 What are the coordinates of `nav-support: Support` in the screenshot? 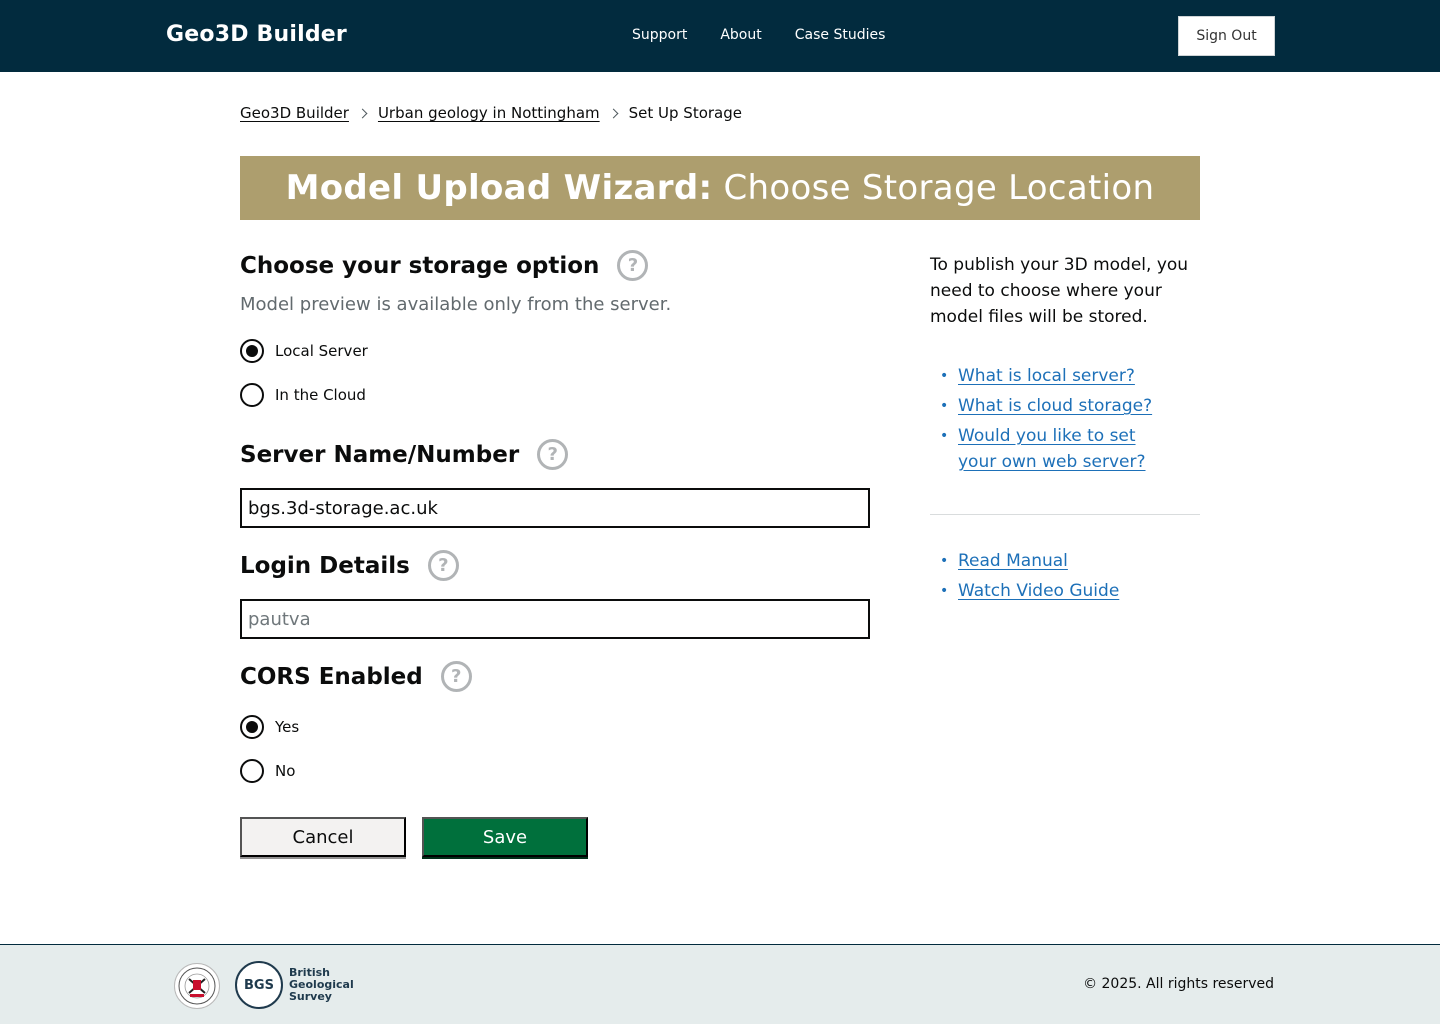 It's located at (659, 35).